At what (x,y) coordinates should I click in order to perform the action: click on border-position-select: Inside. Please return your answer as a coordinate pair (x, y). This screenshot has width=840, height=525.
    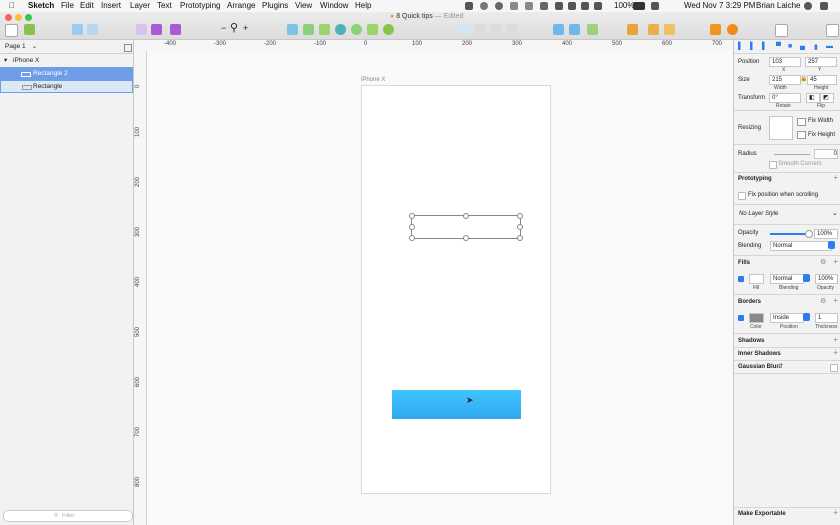
    Looking at the image, I should click on (787, 318).